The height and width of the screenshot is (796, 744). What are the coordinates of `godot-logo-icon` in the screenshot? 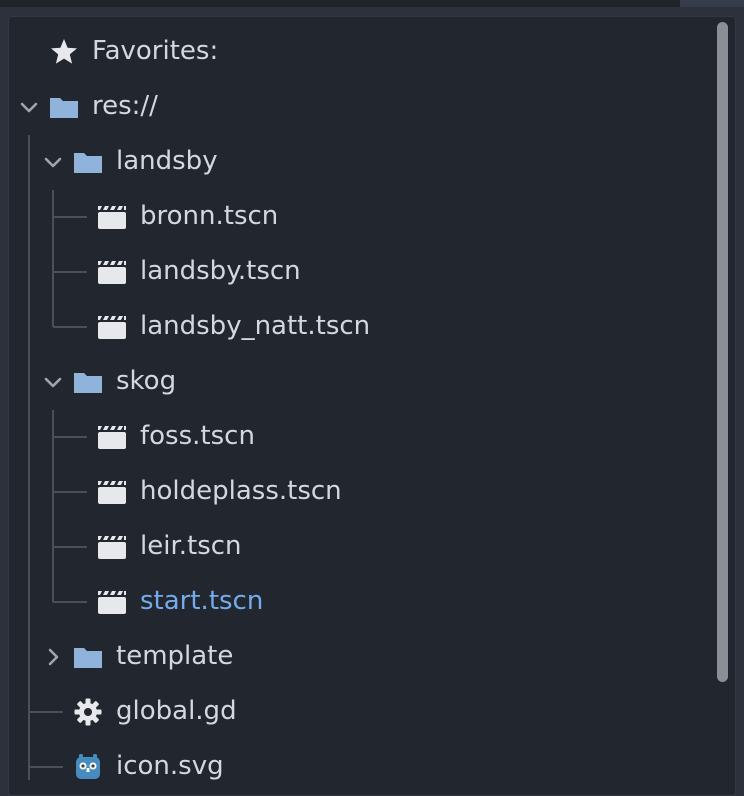 It's located at (88, 766).